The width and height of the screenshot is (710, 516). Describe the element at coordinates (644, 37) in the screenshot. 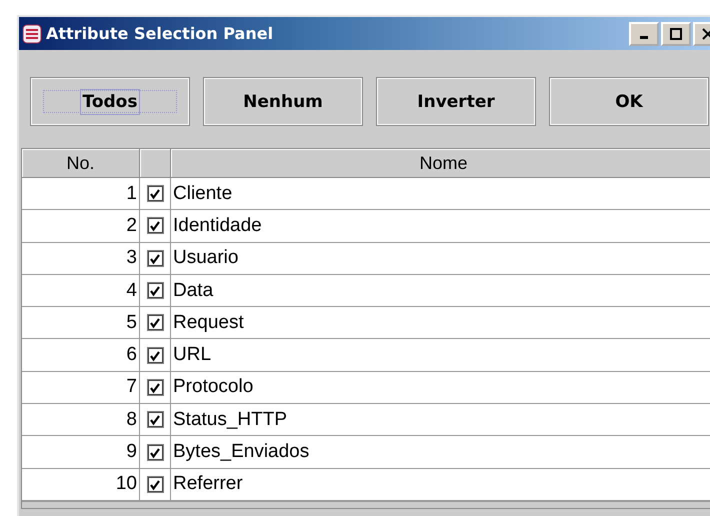

I see `minimize-icon` at that location.